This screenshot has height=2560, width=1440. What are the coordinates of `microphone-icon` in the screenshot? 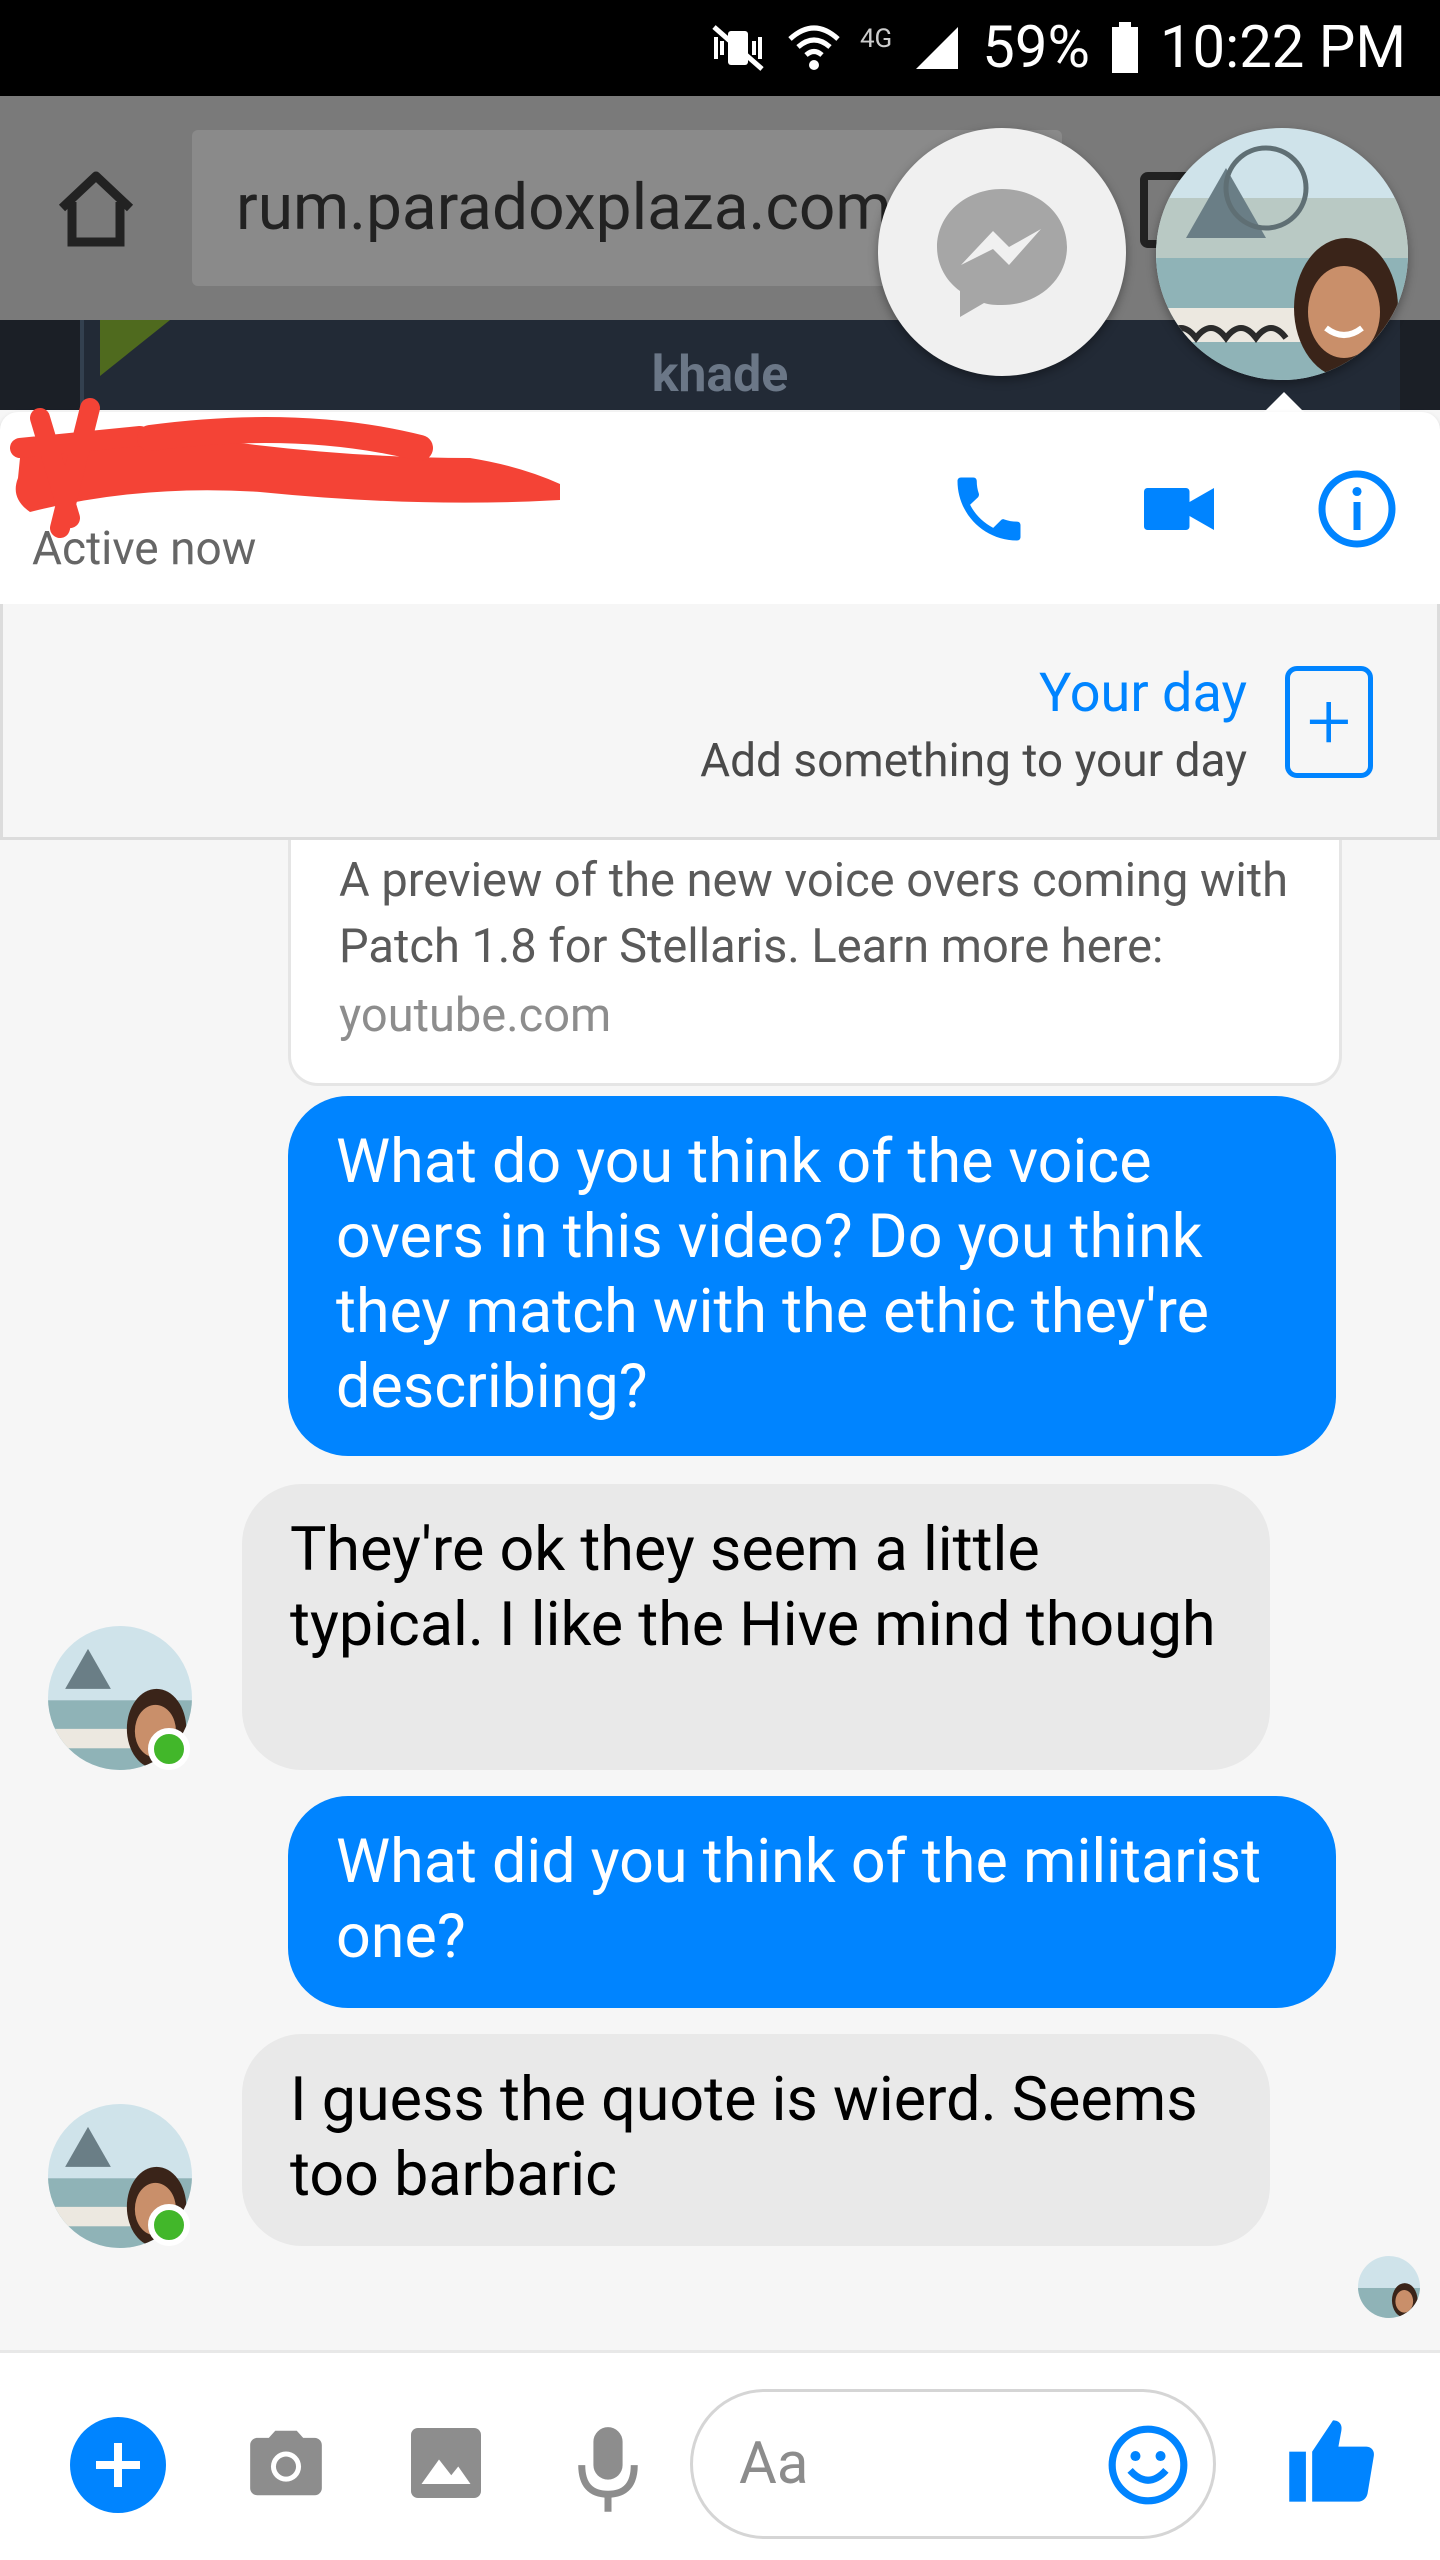 It's located at (608, 2469).